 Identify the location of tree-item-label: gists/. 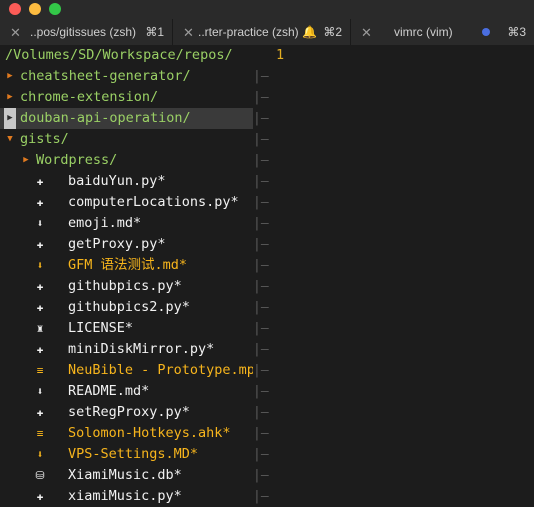
(44, 139).